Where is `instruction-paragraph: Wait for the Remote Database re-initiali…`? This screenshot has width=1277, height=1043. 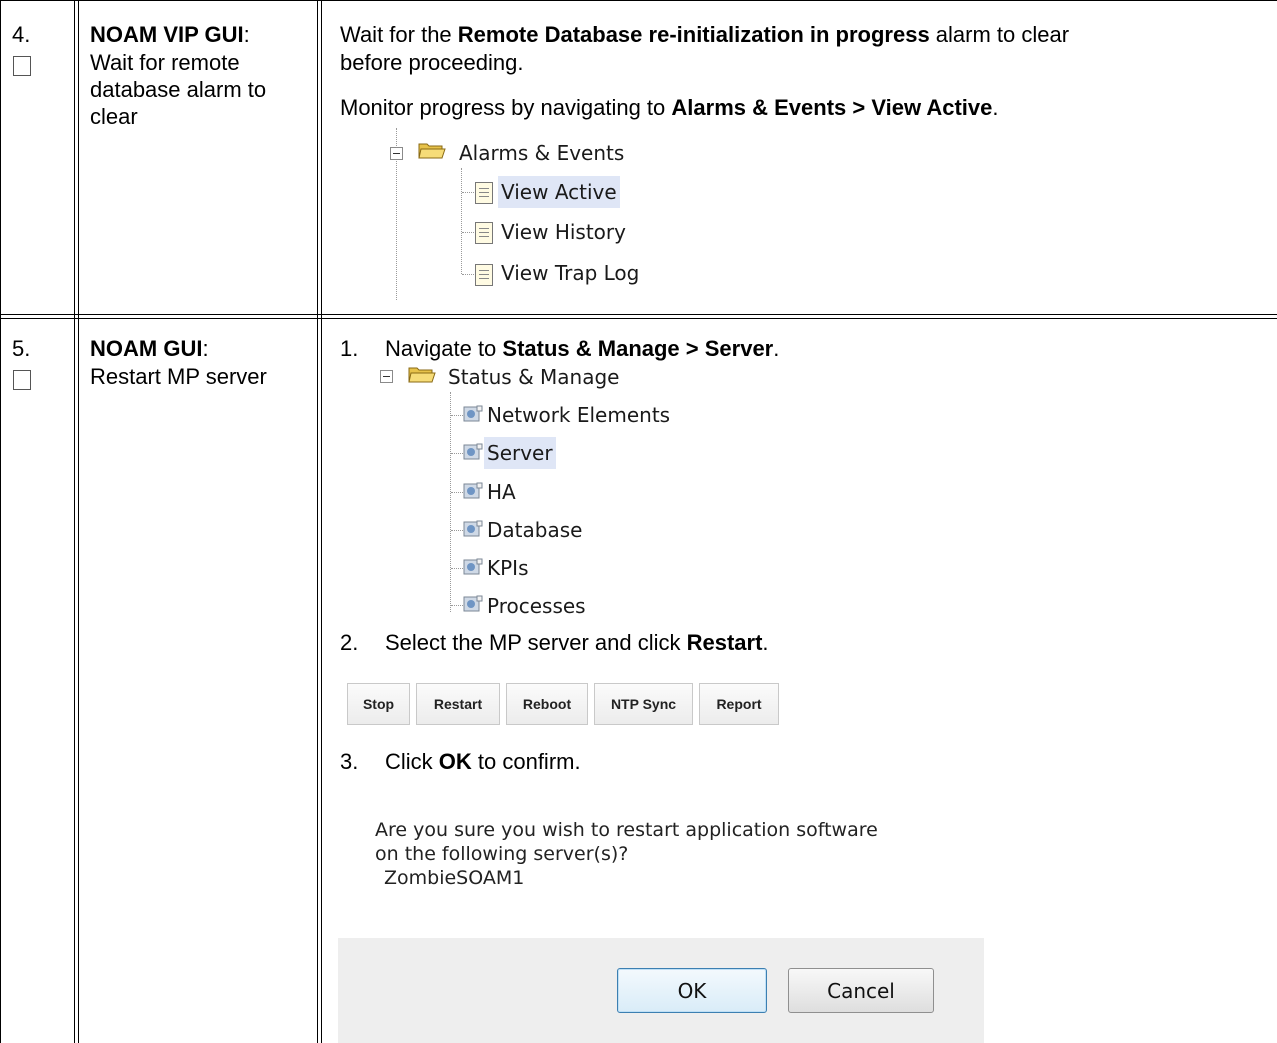
instruction-paragraph: Wait for the Remote Database re-initiali… is located at coordinates (705, 34).